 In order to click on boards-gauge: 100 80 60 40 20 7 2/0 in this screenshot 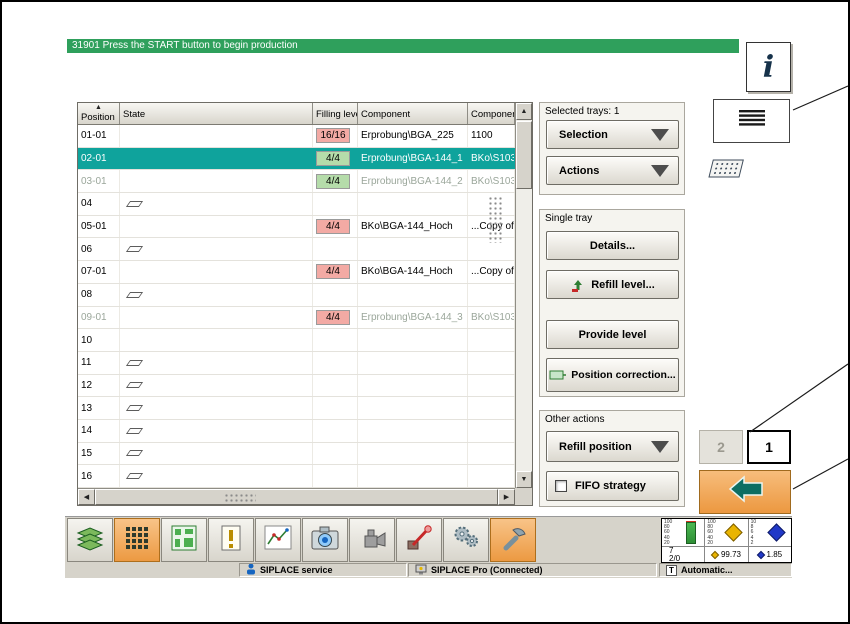, I will do `click(684, 540)`.